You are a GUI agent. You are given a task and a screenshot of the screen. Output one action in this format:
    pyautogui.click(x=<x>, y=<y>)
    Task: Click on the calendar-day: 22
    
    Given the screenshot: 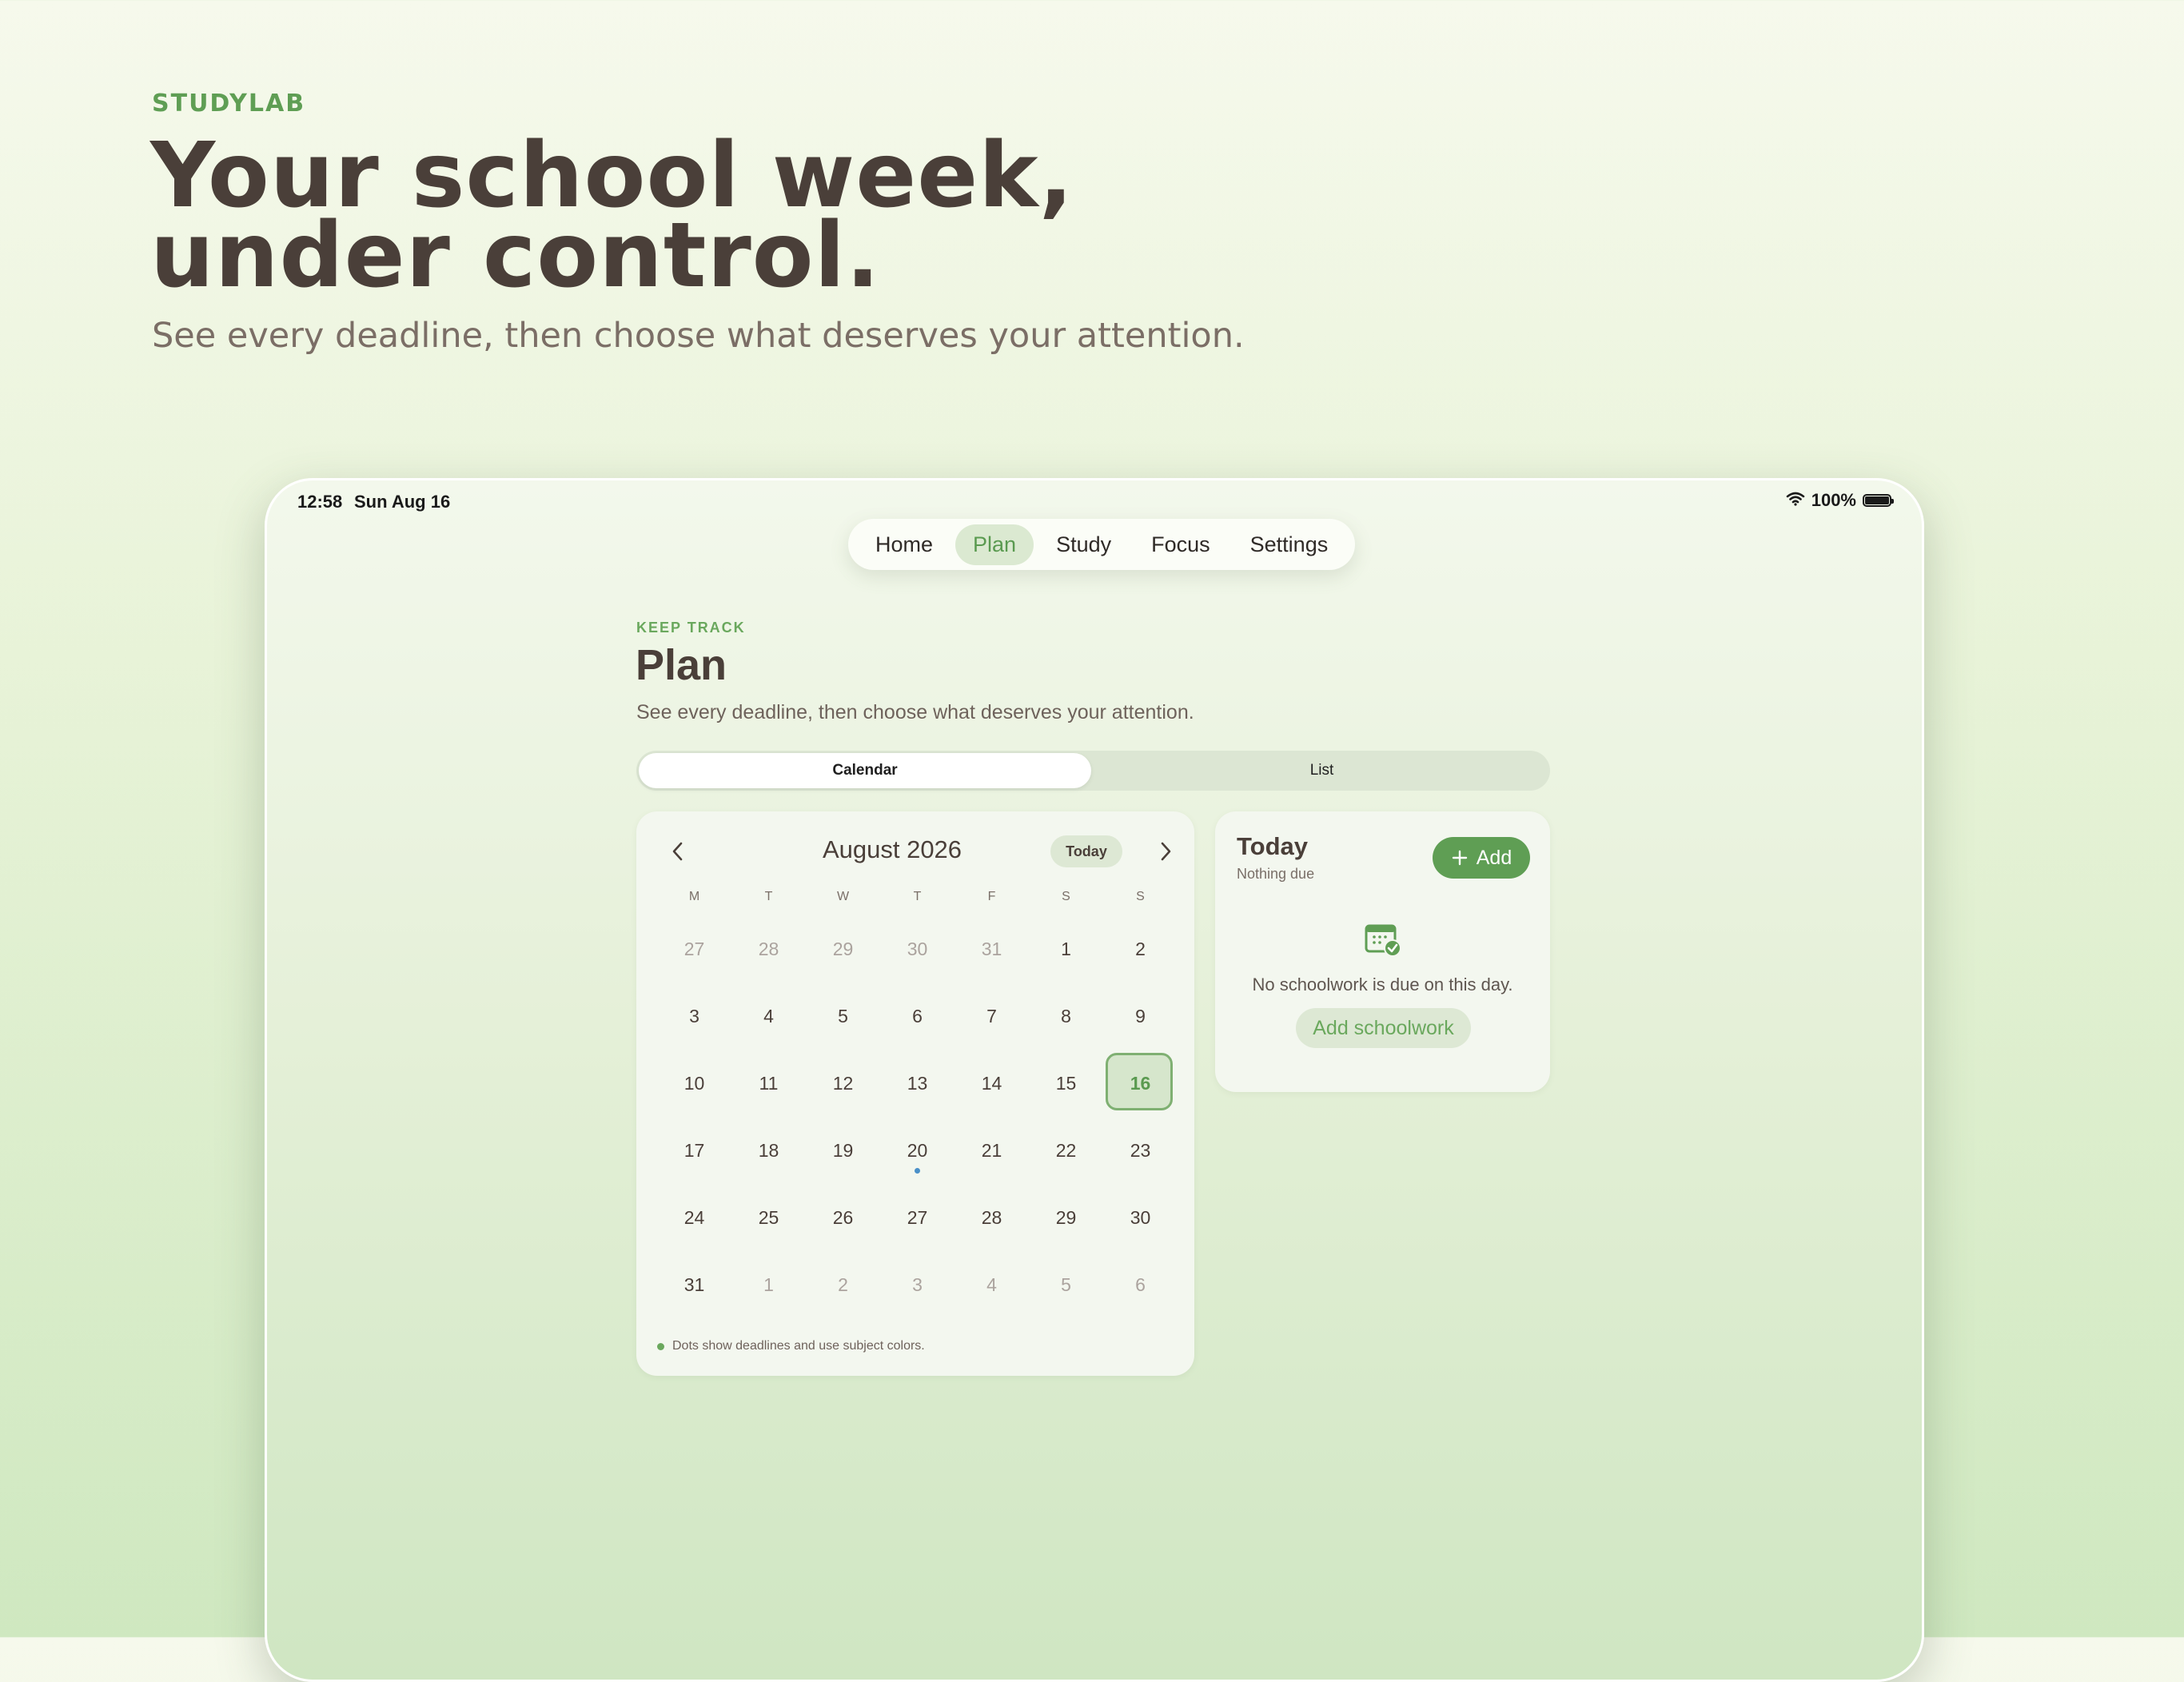 What is the action you would take?
    pyautogui.click(x=1066, y=1150)
    